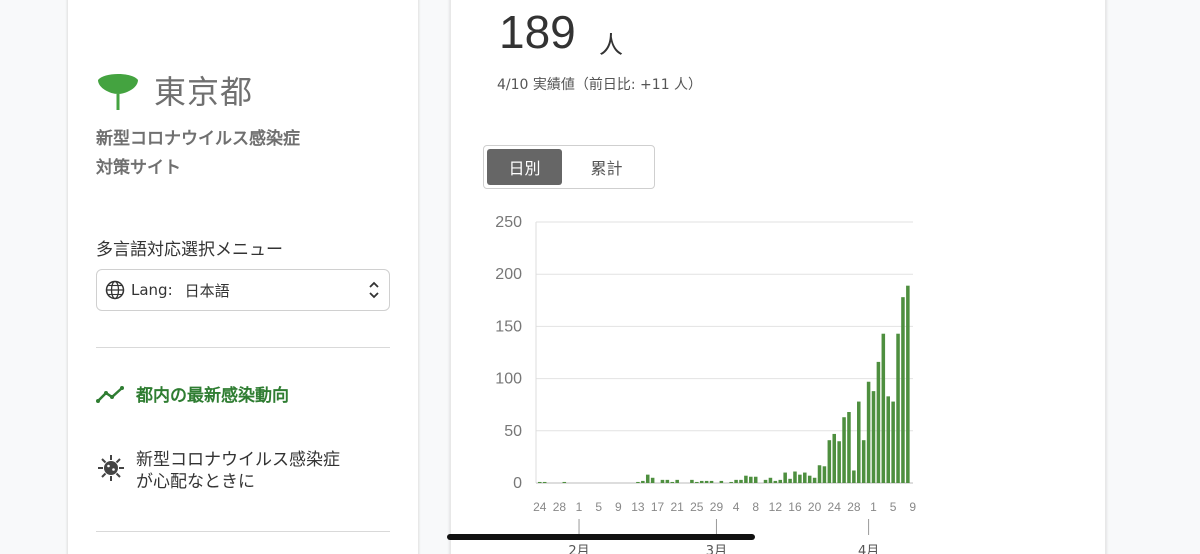 The width and height of the screenshot is (1200, 554). Describe the element at coordinates (243, 290) in the screenshot. I see `language-select: Lang: 日本語` at that location.